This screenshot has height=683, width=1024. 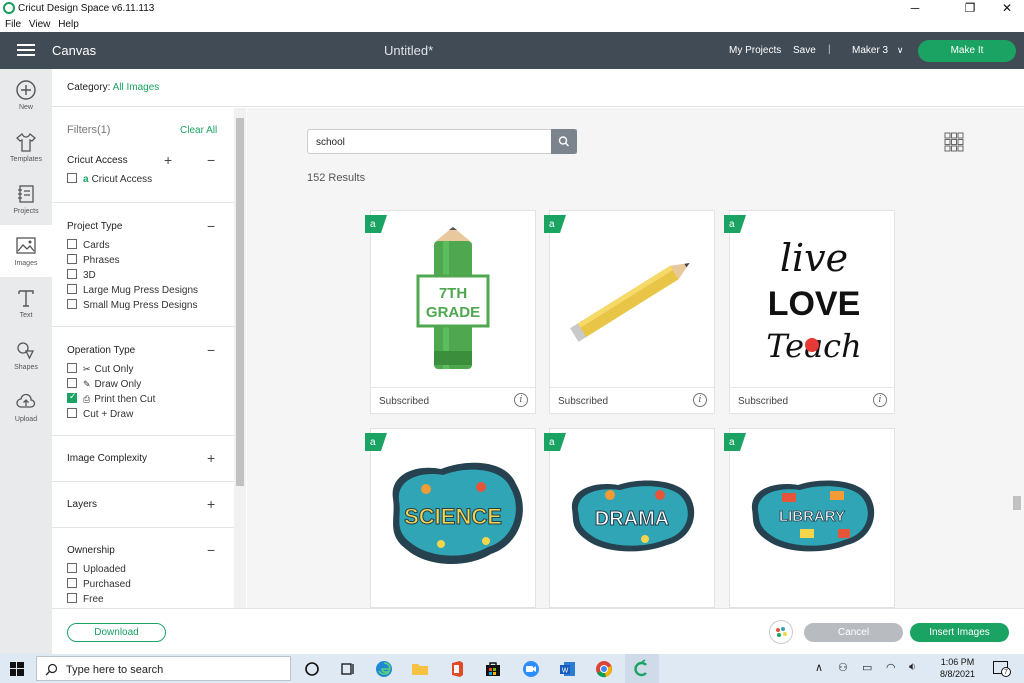 What do you see at coordinates (809, 518) in the screenshot?
I see `image-card: a LIBRARY` at bounding box center [809, 518].